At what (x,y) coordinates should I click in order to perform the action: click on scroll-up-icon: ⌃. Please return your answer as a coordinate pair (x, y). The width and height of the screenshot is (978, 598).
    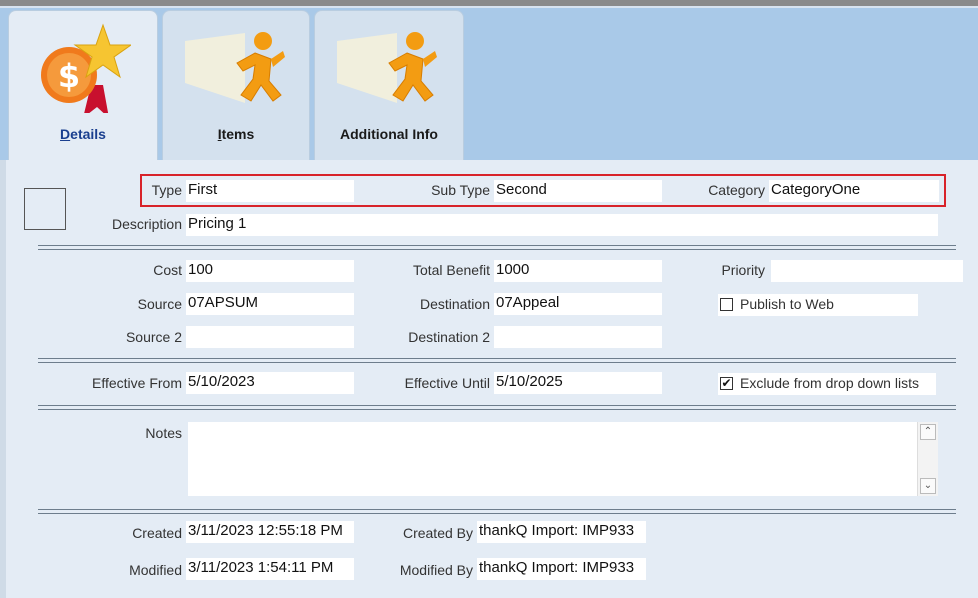
    Looking at the image, I should click on (928, 432).